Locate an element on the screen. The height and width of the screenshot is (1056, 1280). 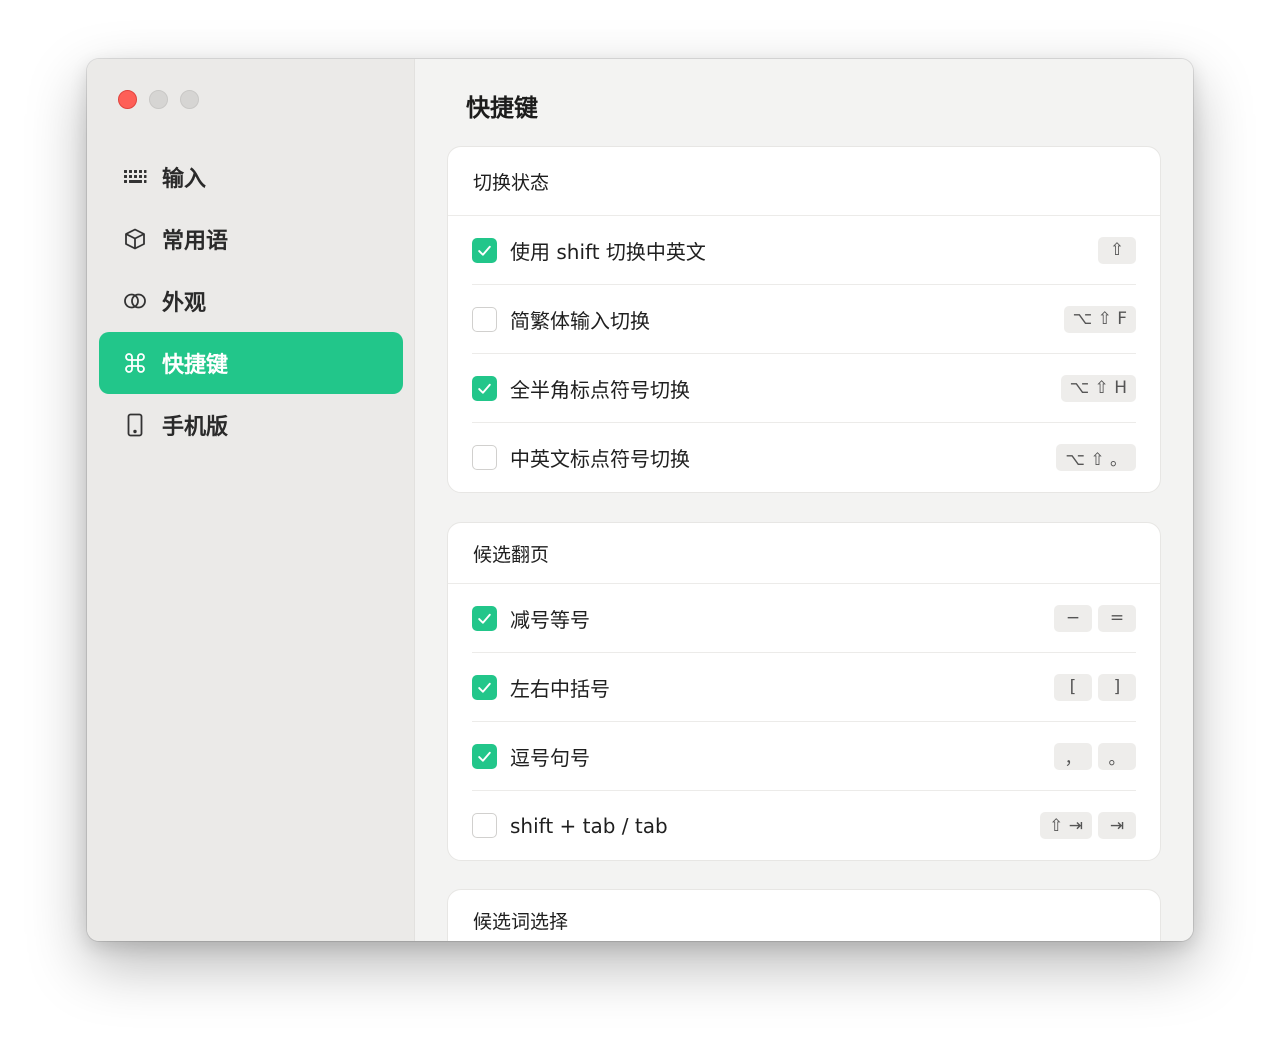
shortcut-label: 简繁体输入切换 is located at coordinates (580, 320).